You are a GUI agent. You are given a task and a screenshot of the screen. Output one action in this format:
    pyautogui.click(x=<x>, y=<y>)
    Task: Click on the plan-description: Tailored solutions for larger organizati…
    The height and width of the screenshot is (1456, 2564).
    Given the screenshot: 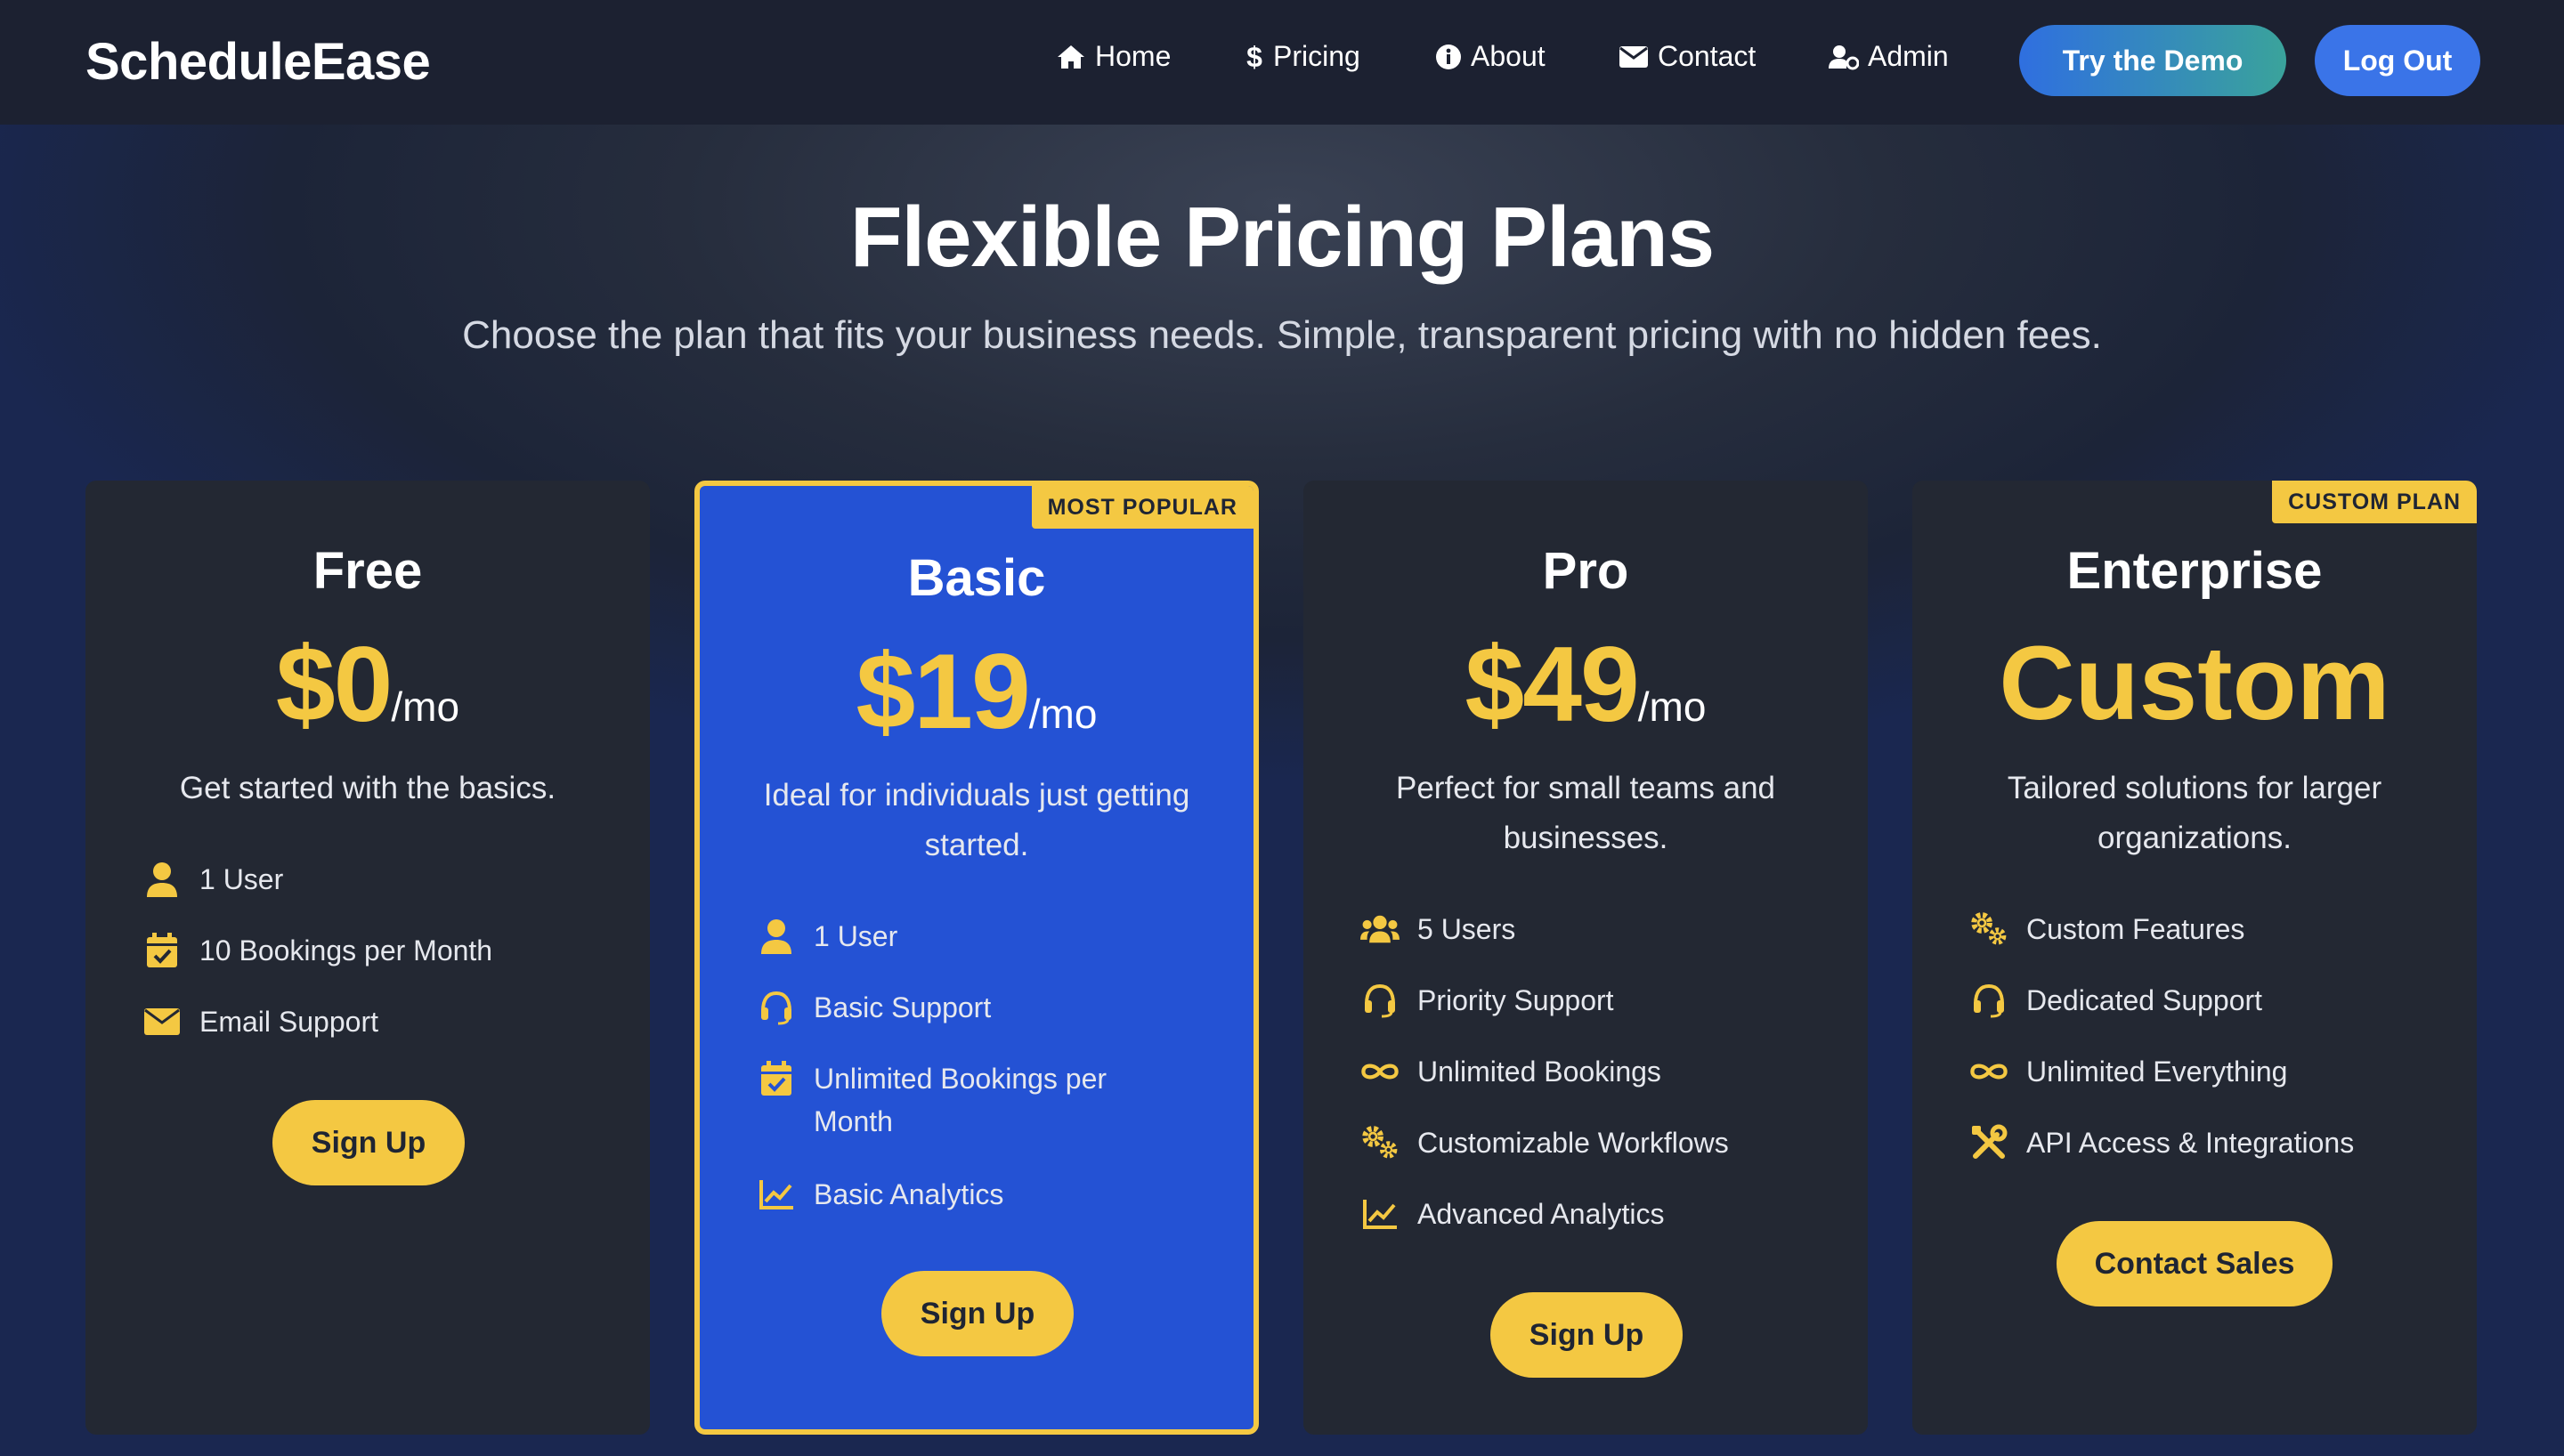 What is the action you would take?
    pyautogui.click(x=2194, y=813)
    